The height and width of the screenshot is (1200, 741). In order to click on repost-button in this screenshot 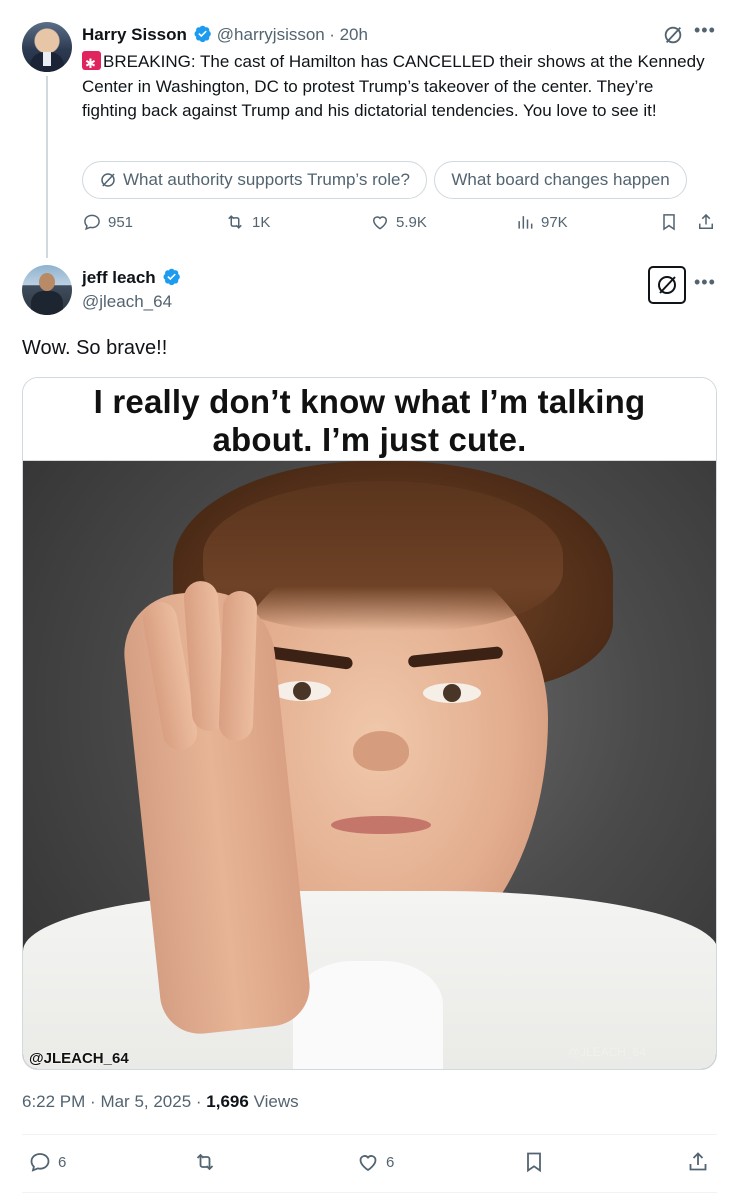, I will do `click(208, 1162)`.